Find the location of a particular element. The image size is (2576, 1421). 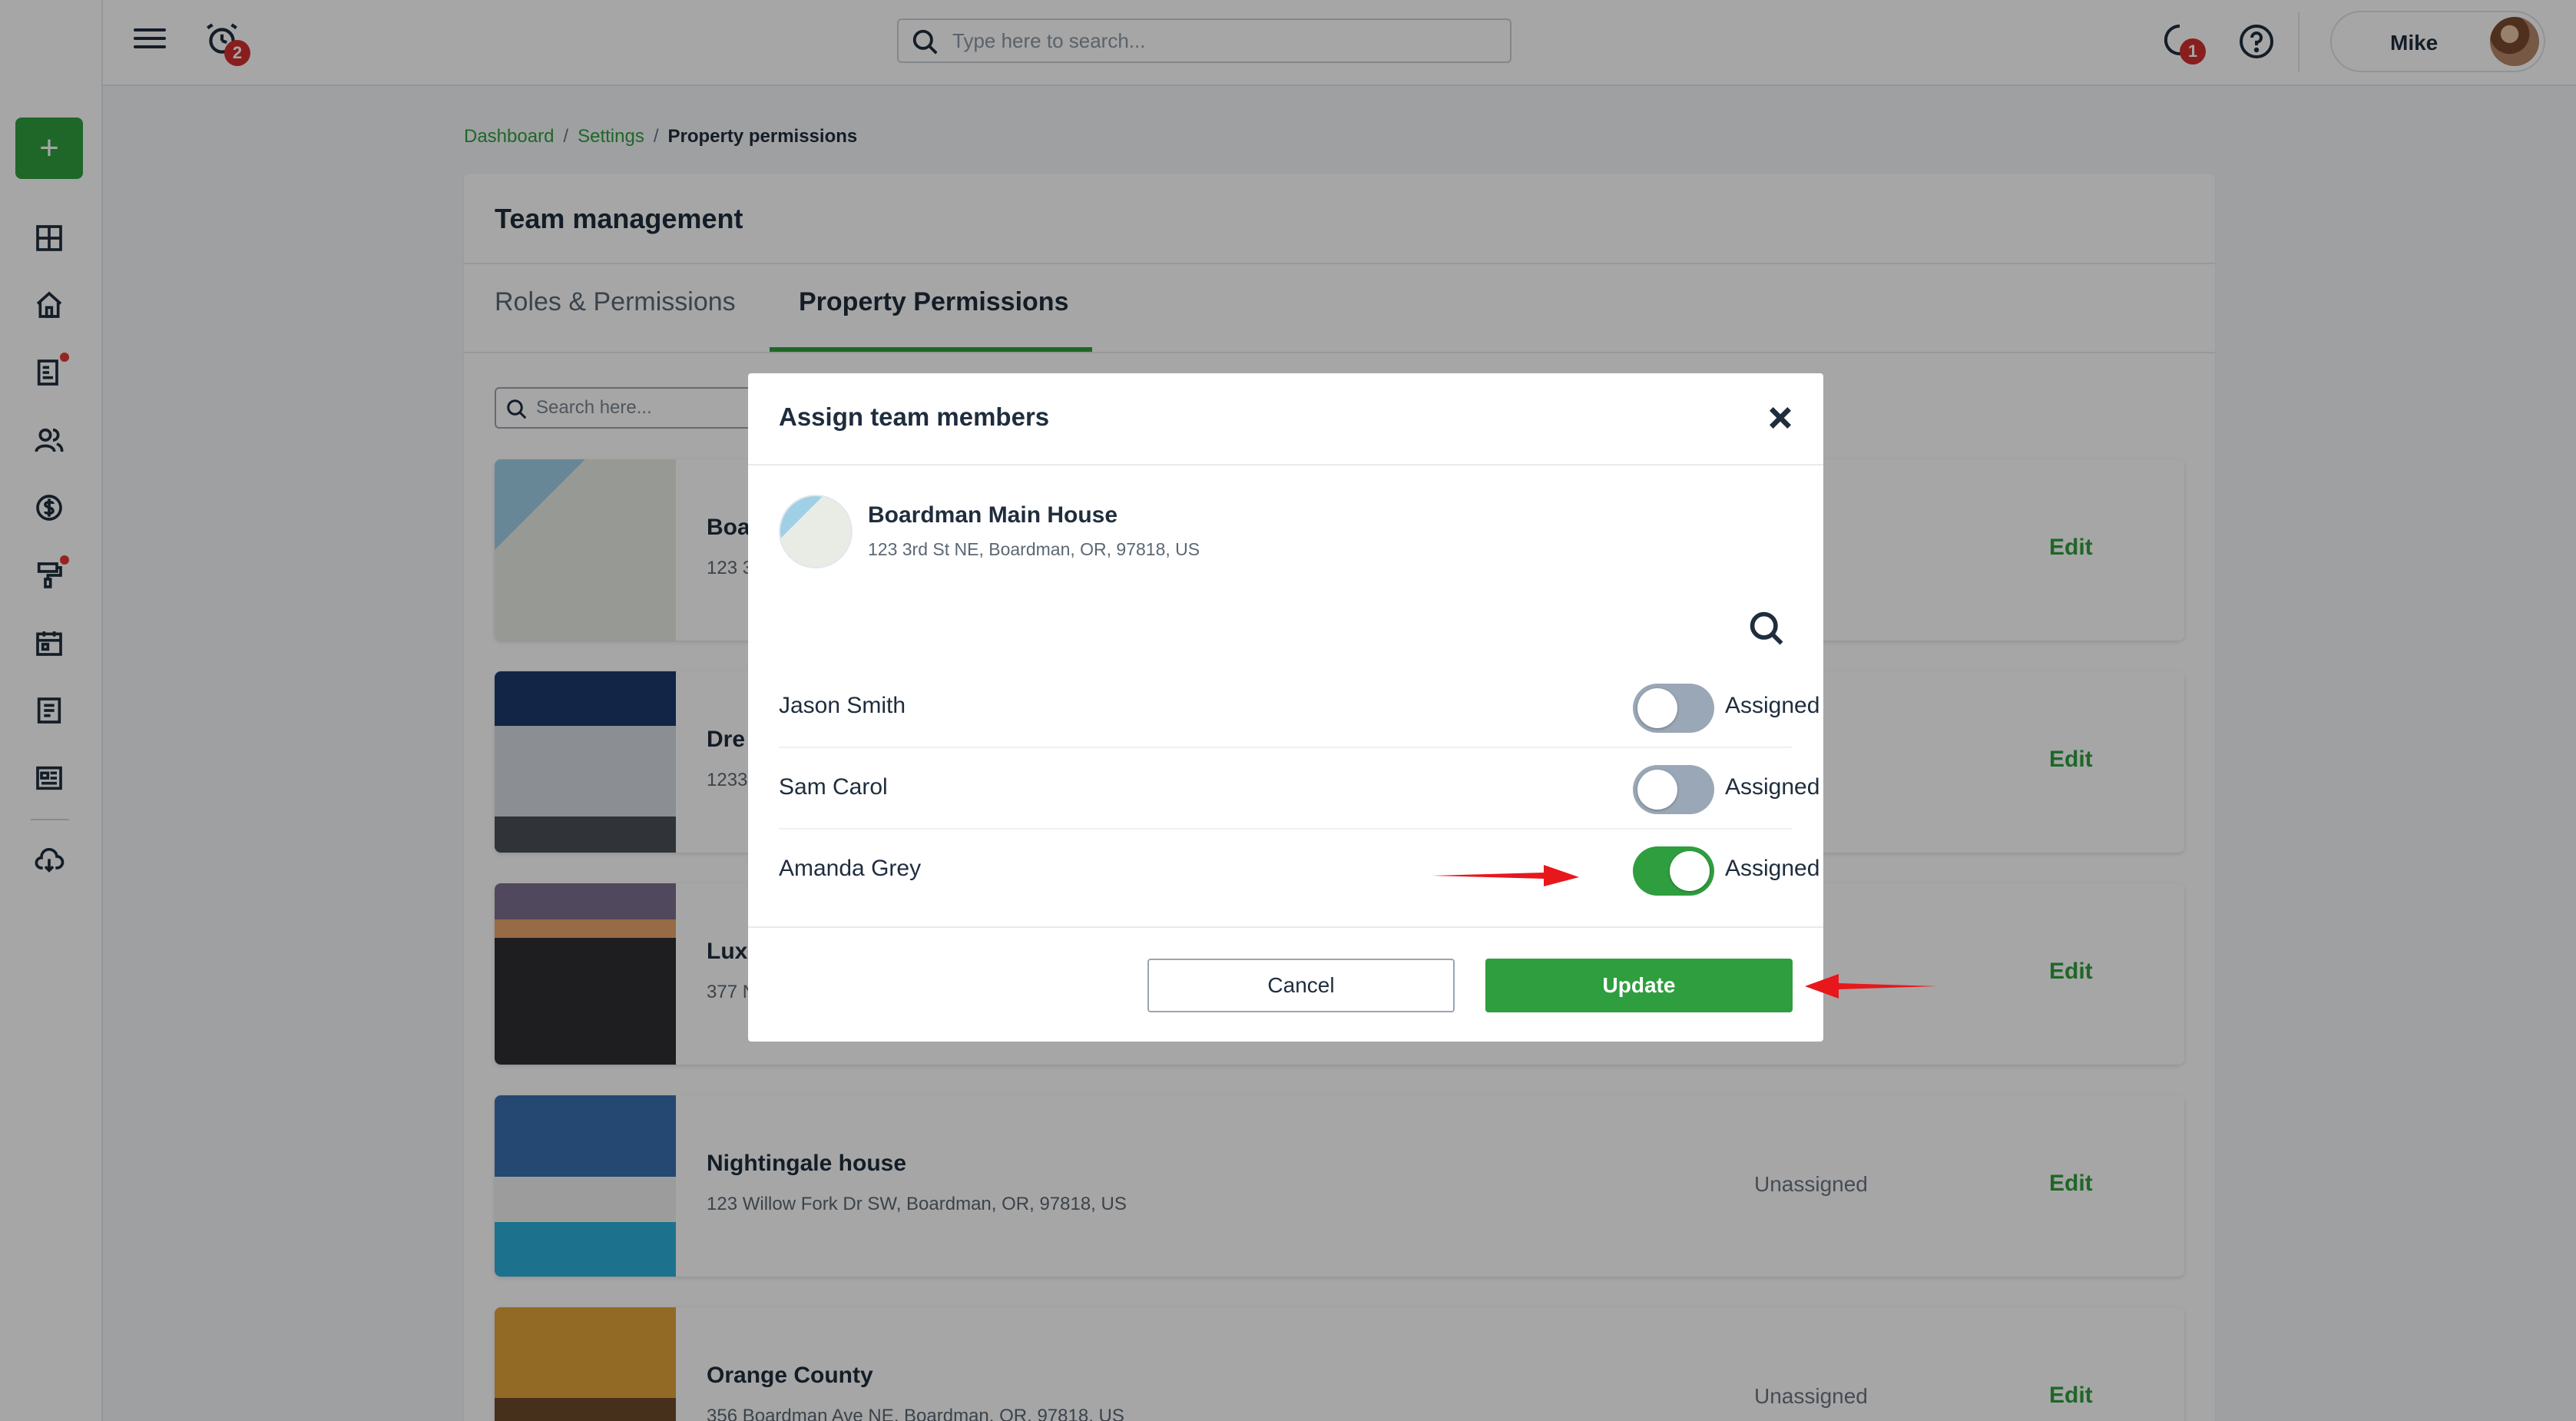

annotation-arrow-left-icon is located at coordinates (1871, 987).